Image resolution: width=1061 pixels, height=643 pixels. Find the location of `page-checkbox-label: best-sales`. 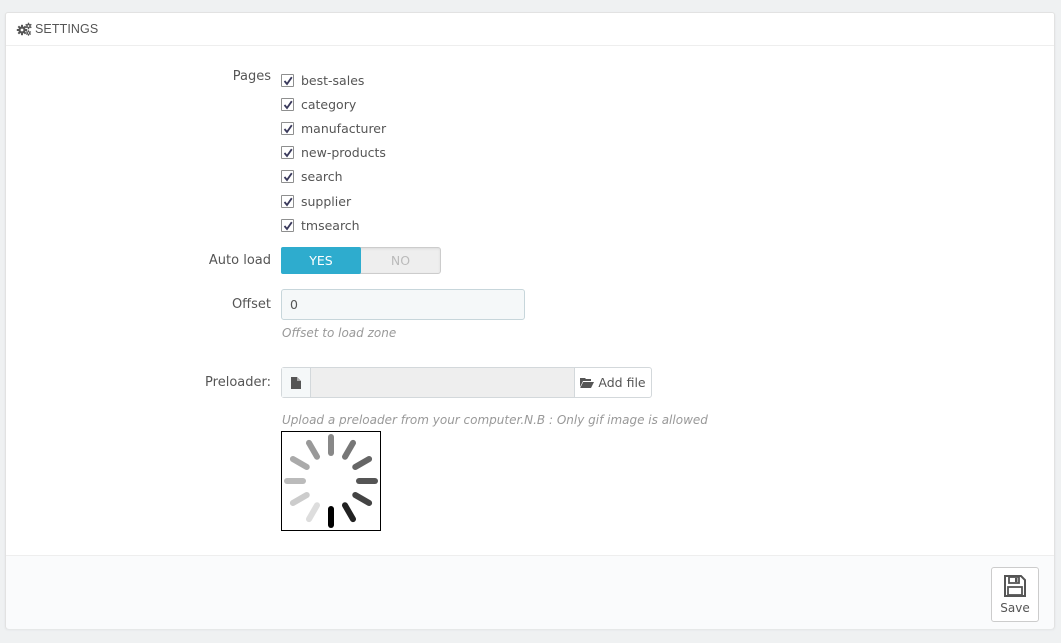

page-checkbox-label: best-sales is located at coordinates (333, 80).